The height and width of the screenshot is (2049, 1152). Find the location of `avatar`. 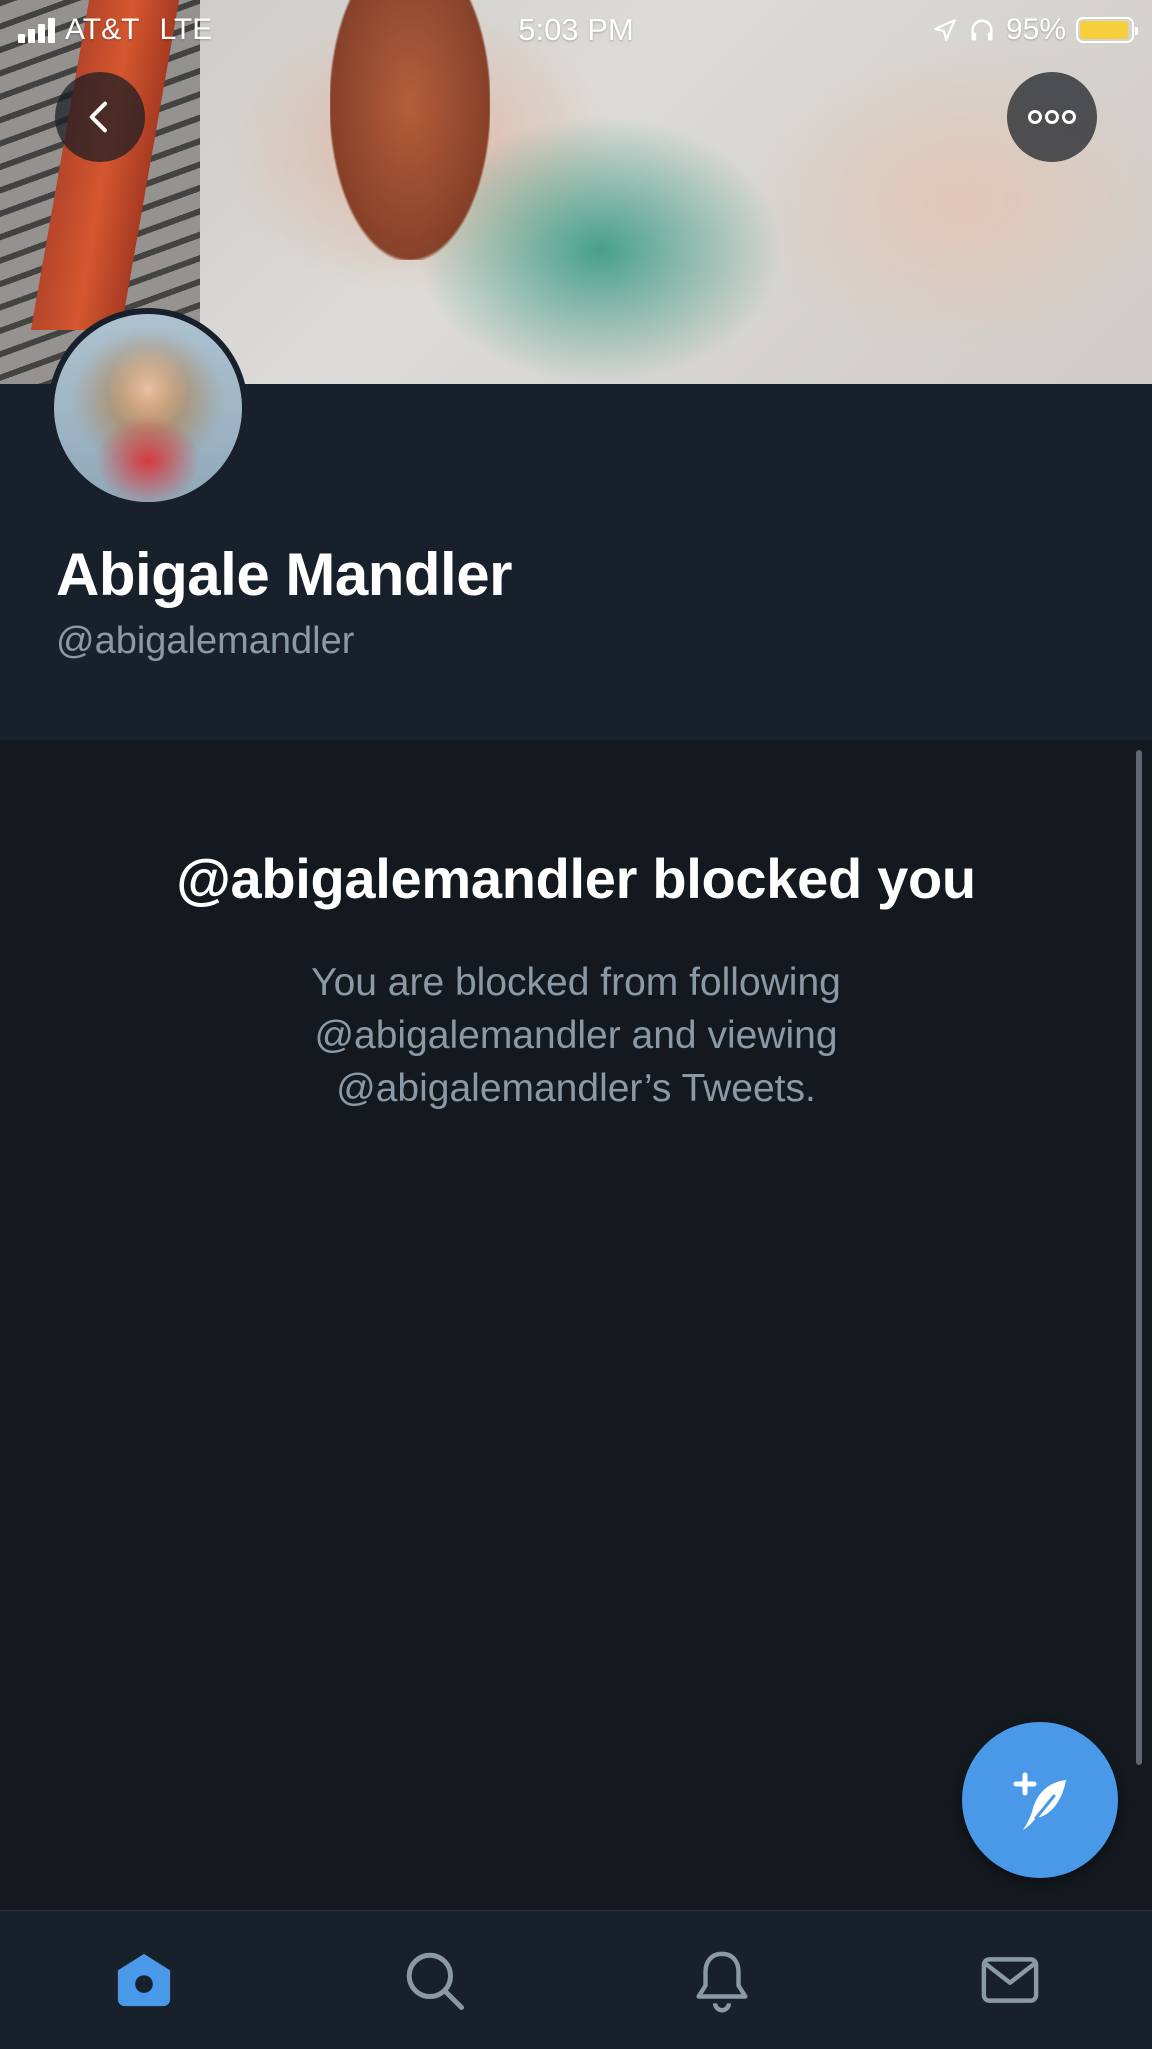

avatar is located at coordinates (148, 408).